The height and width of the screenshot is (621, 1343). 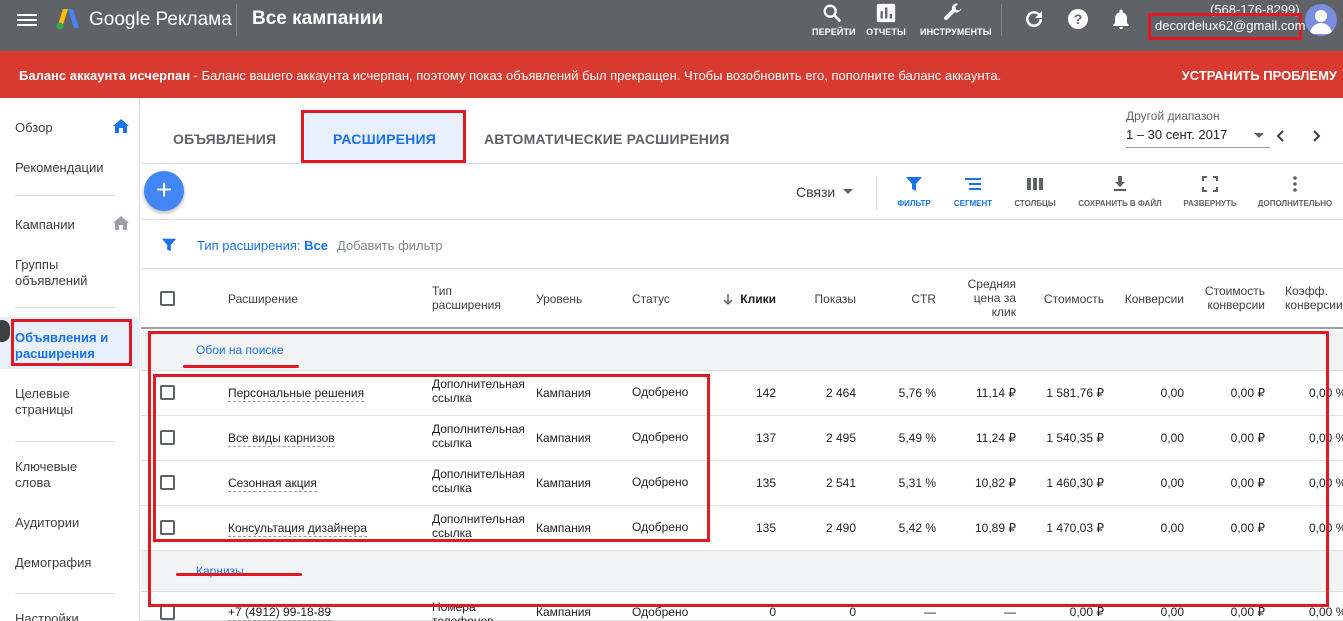 I want to click on add-filter-link: Добавить фильтр, so click(x=390, y=245).